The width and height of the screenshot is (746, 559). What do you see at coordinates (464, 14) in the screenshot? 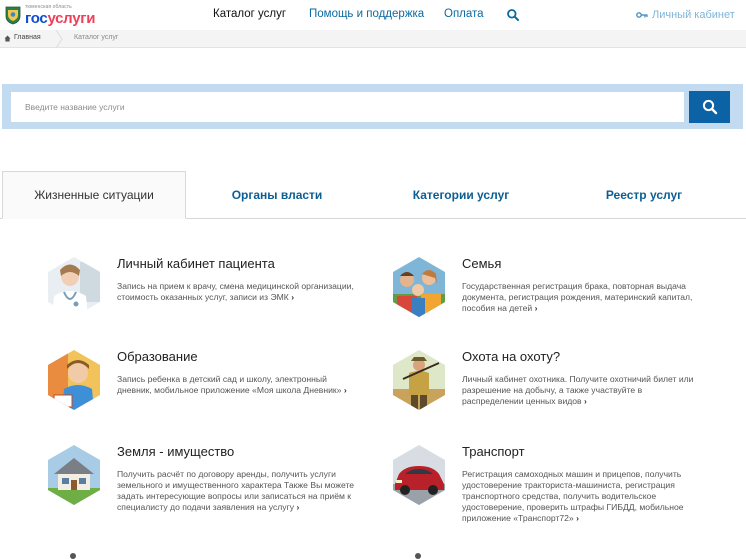
I see `nav-pay: Оплата` at bounding box center [464, 14].